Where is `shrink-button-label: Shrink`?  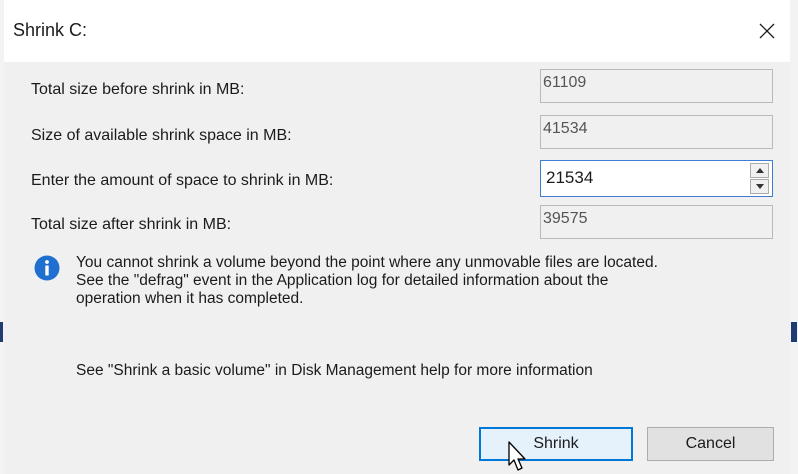
shrink-button-label: Shrink is located at coordinates (556, 443).